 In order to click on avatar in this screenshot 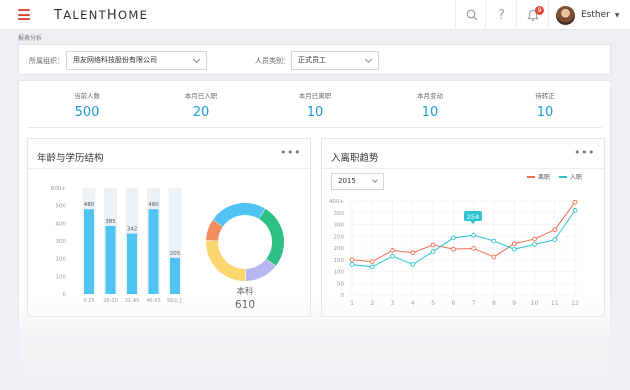, I will do `click(565, 15)`.